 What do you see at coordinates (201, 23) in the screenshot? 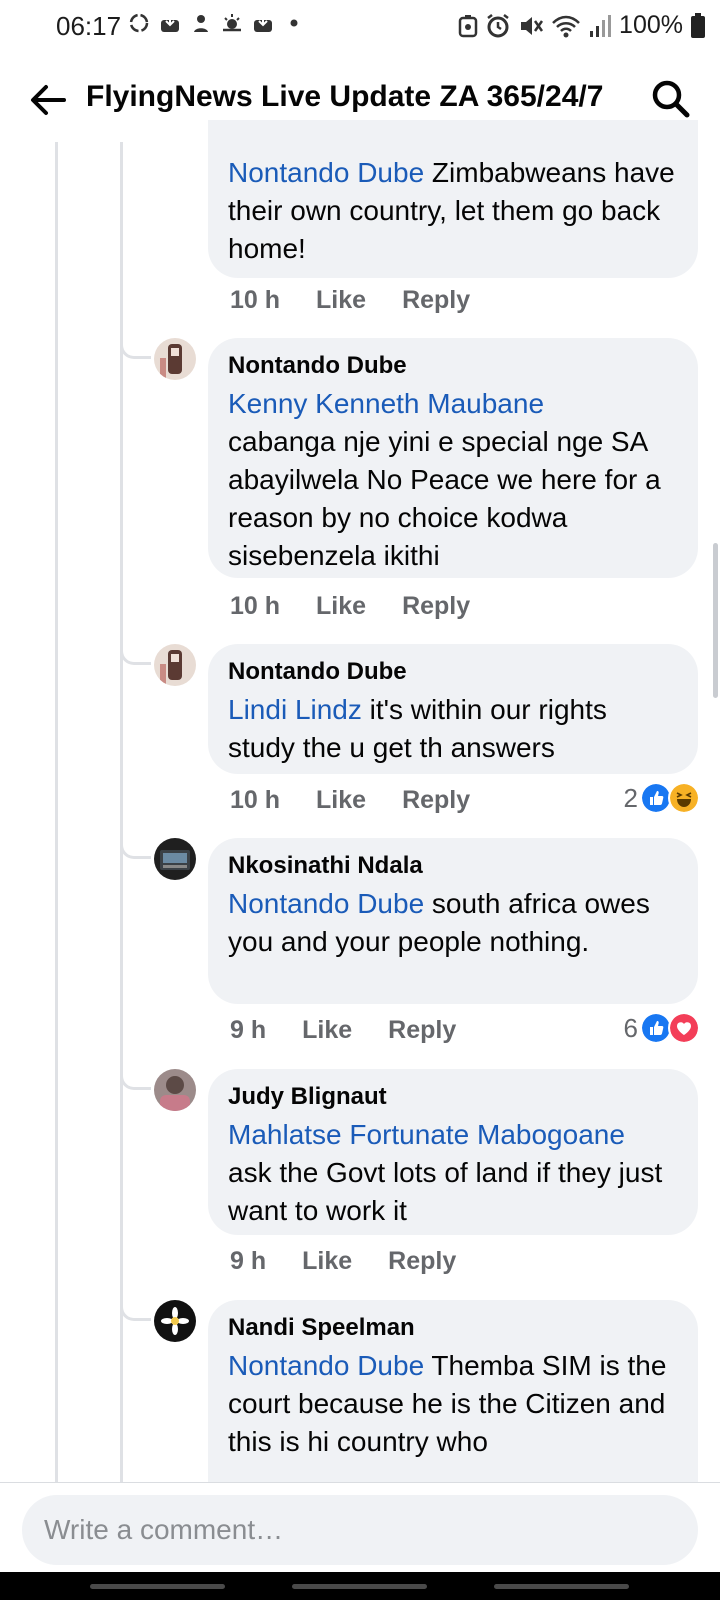
I see `app-notification-icon` at bounding box center [201, 23].